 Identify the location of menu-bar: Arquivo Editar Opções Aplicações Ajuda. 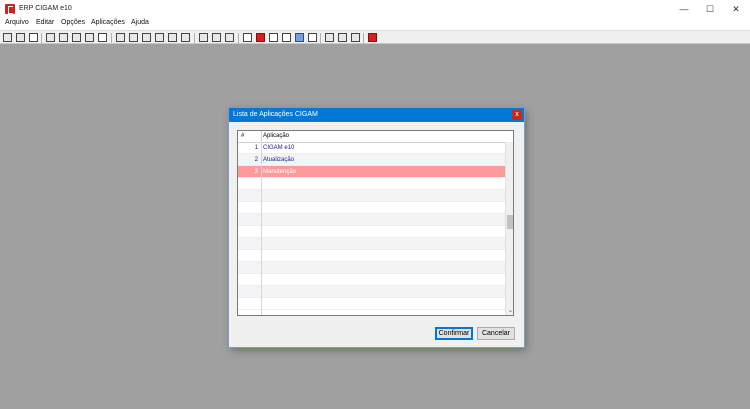
(375, 24).